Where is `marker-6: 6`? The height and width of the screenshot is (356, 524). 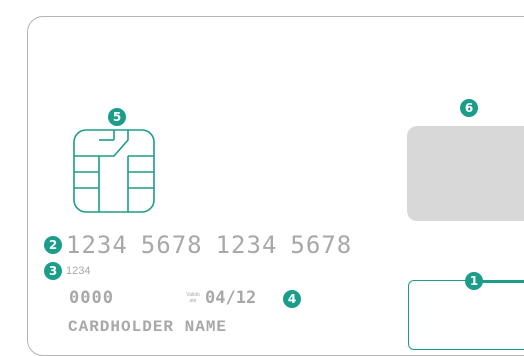
marker-6: 6 is located at coordinates (469, 108).